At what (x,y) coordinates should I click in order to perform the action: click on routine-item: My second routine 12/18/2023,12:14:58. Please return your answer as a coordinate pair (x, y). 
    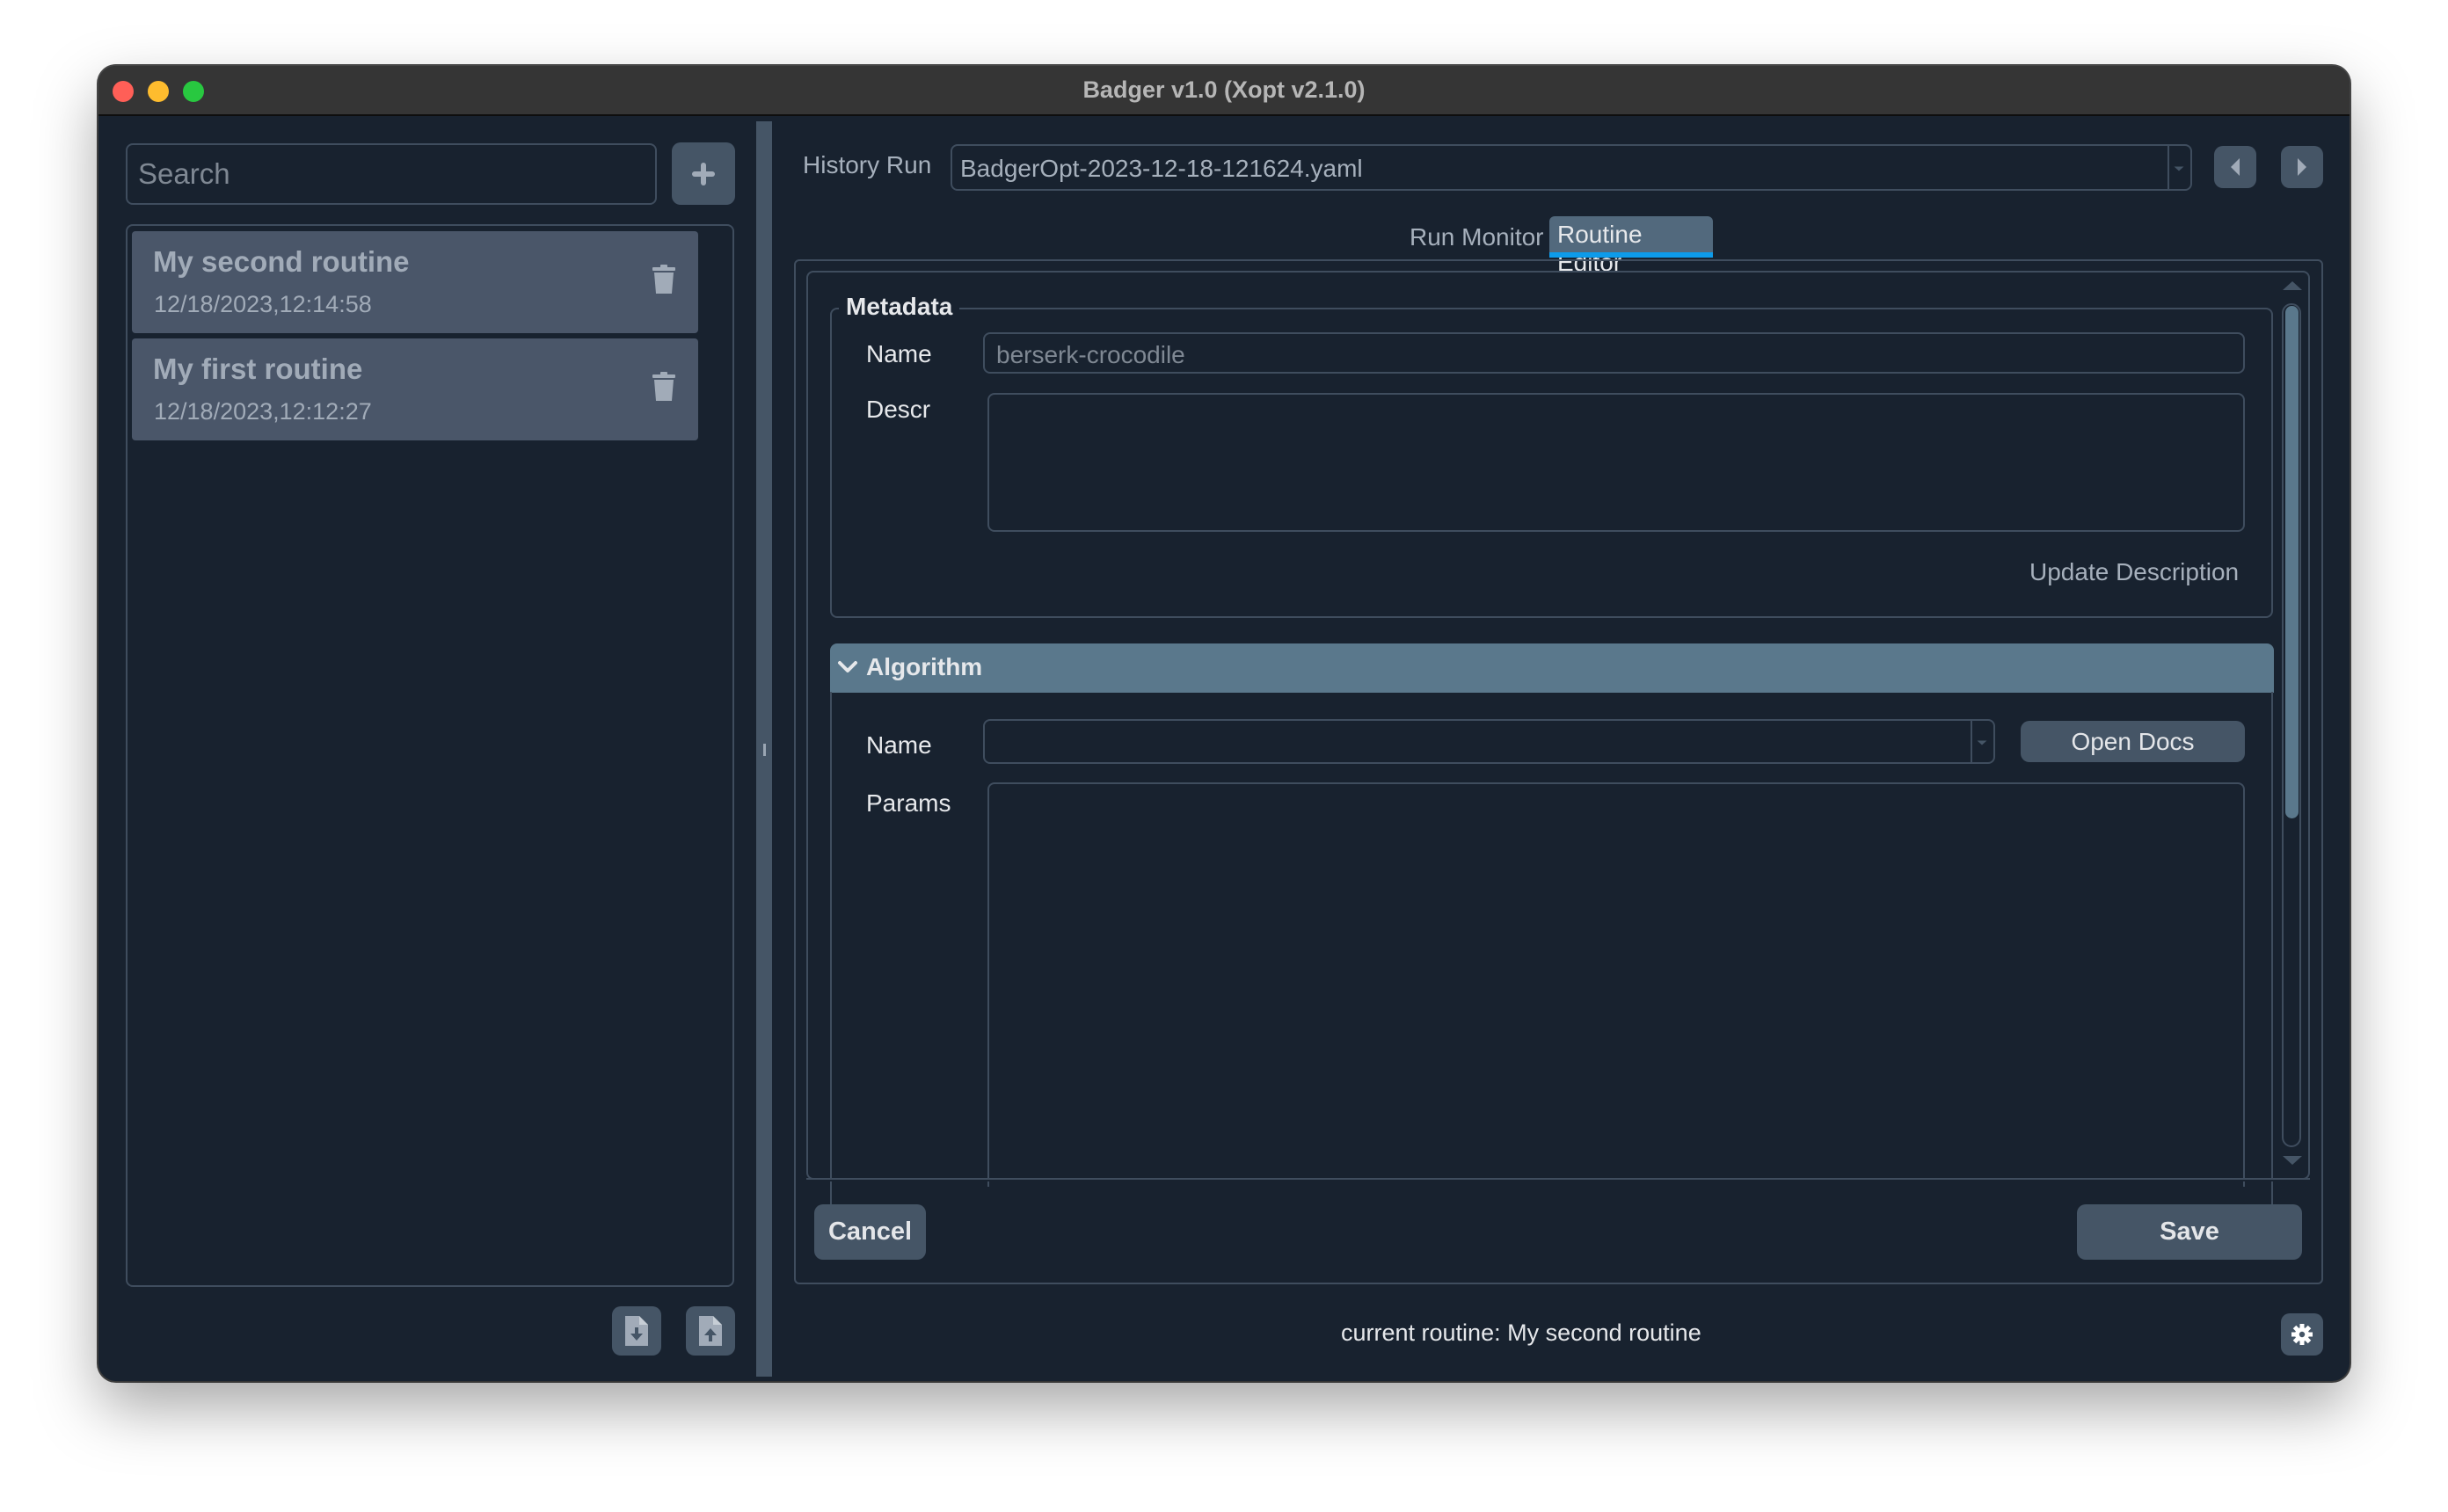
    Looking at the image, I should click on (415, 282).